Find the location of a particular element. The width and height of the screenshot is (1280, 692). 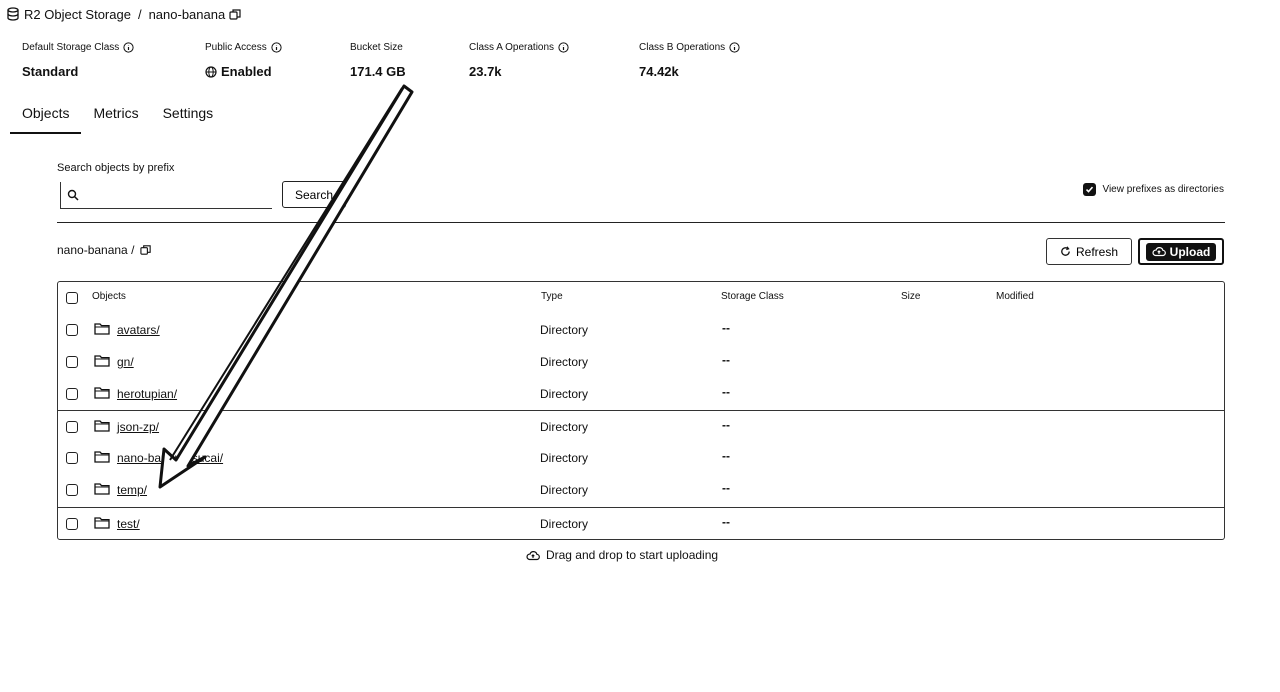

stat-default-storage-class: Default Storage Class Standard is located at coordinates (78, 59).